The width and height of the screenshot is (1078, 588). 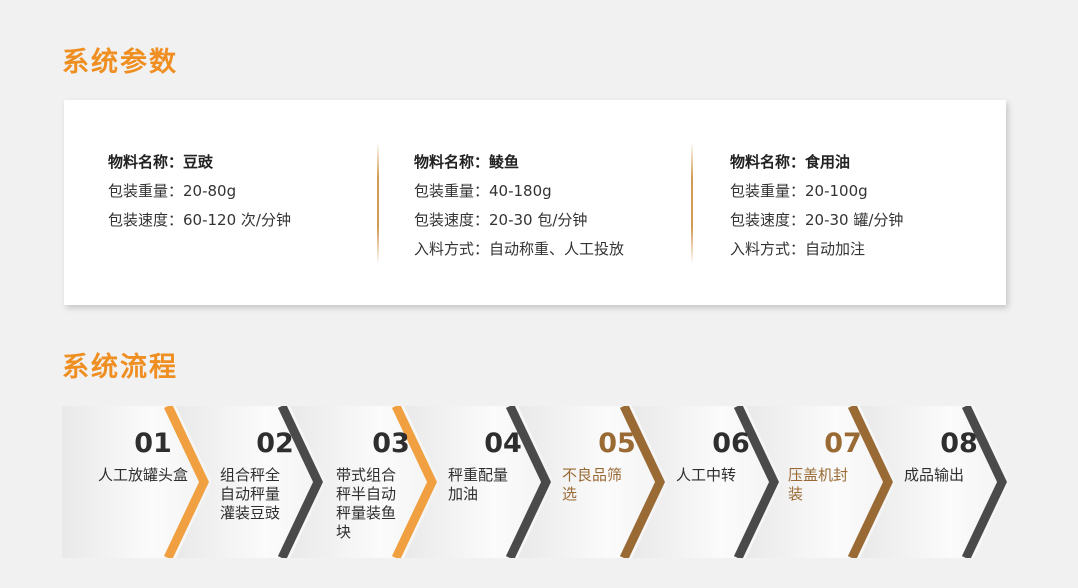 I want to click on param-weight: 包装重量：20-80g, so click(x=172, y=191).